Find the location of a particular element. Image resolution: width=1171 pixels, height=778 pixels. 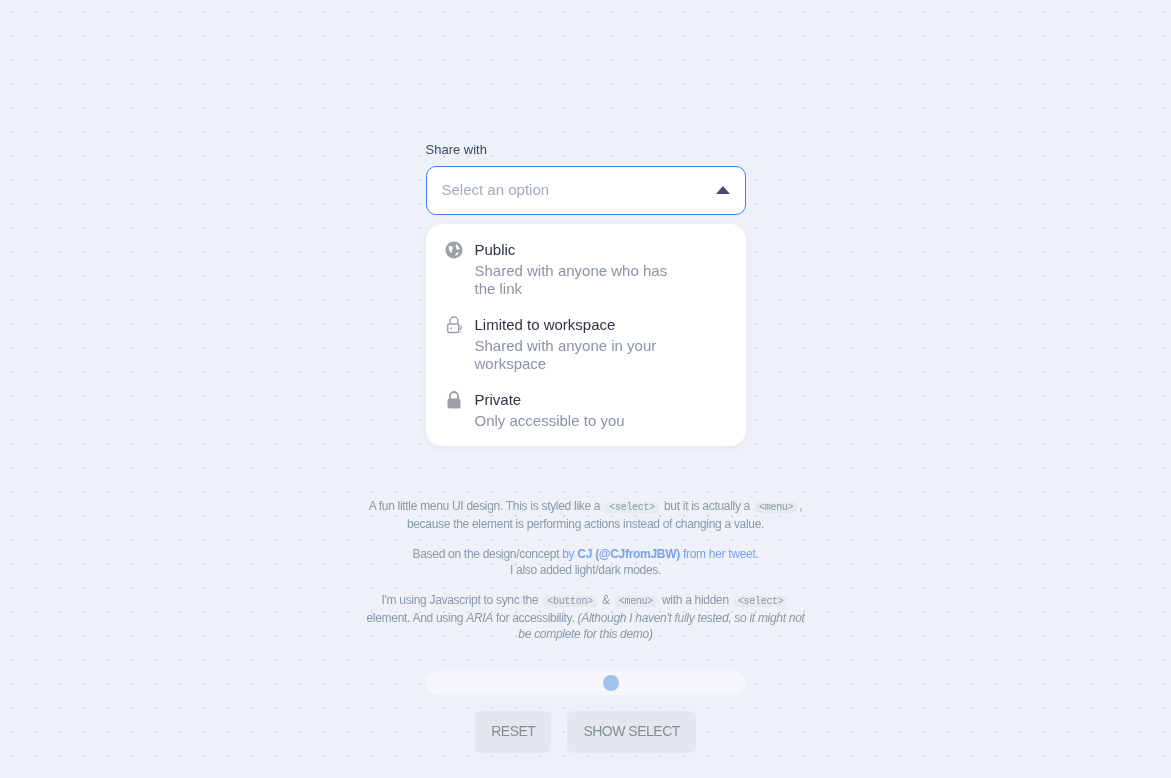

field-label: Share with is located at coordinates (456, 150).